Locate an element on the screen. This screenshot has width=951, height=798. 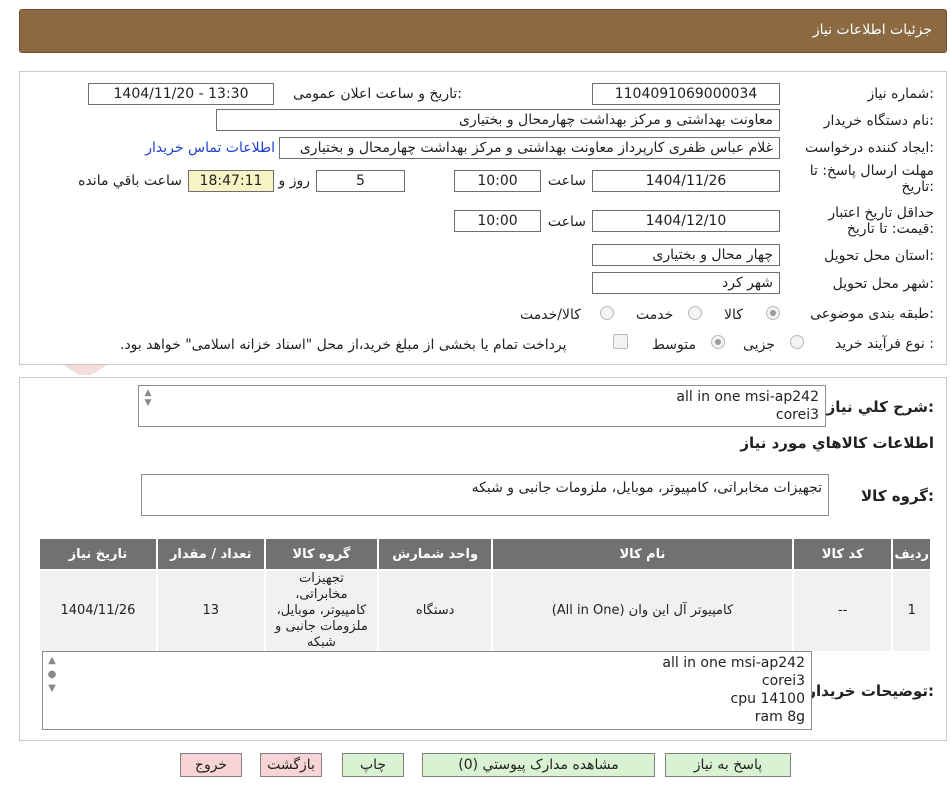
category-service-radio is located at coordinates (695, 313).